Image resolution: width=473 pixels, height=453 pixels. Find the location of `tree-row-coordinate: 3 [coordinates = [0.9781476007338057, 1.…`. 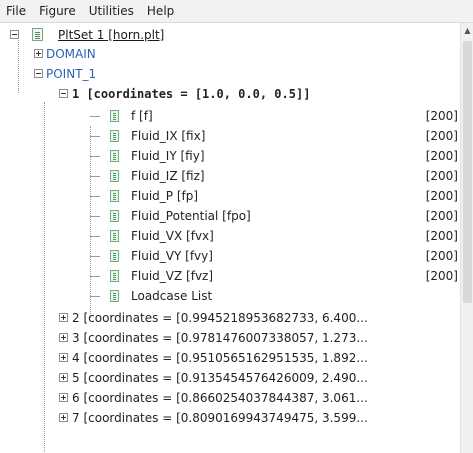

tree-row-coordinate: 3 [coordinates = [0.9781476007338057, 1.… is located at coordinates (230, 338).